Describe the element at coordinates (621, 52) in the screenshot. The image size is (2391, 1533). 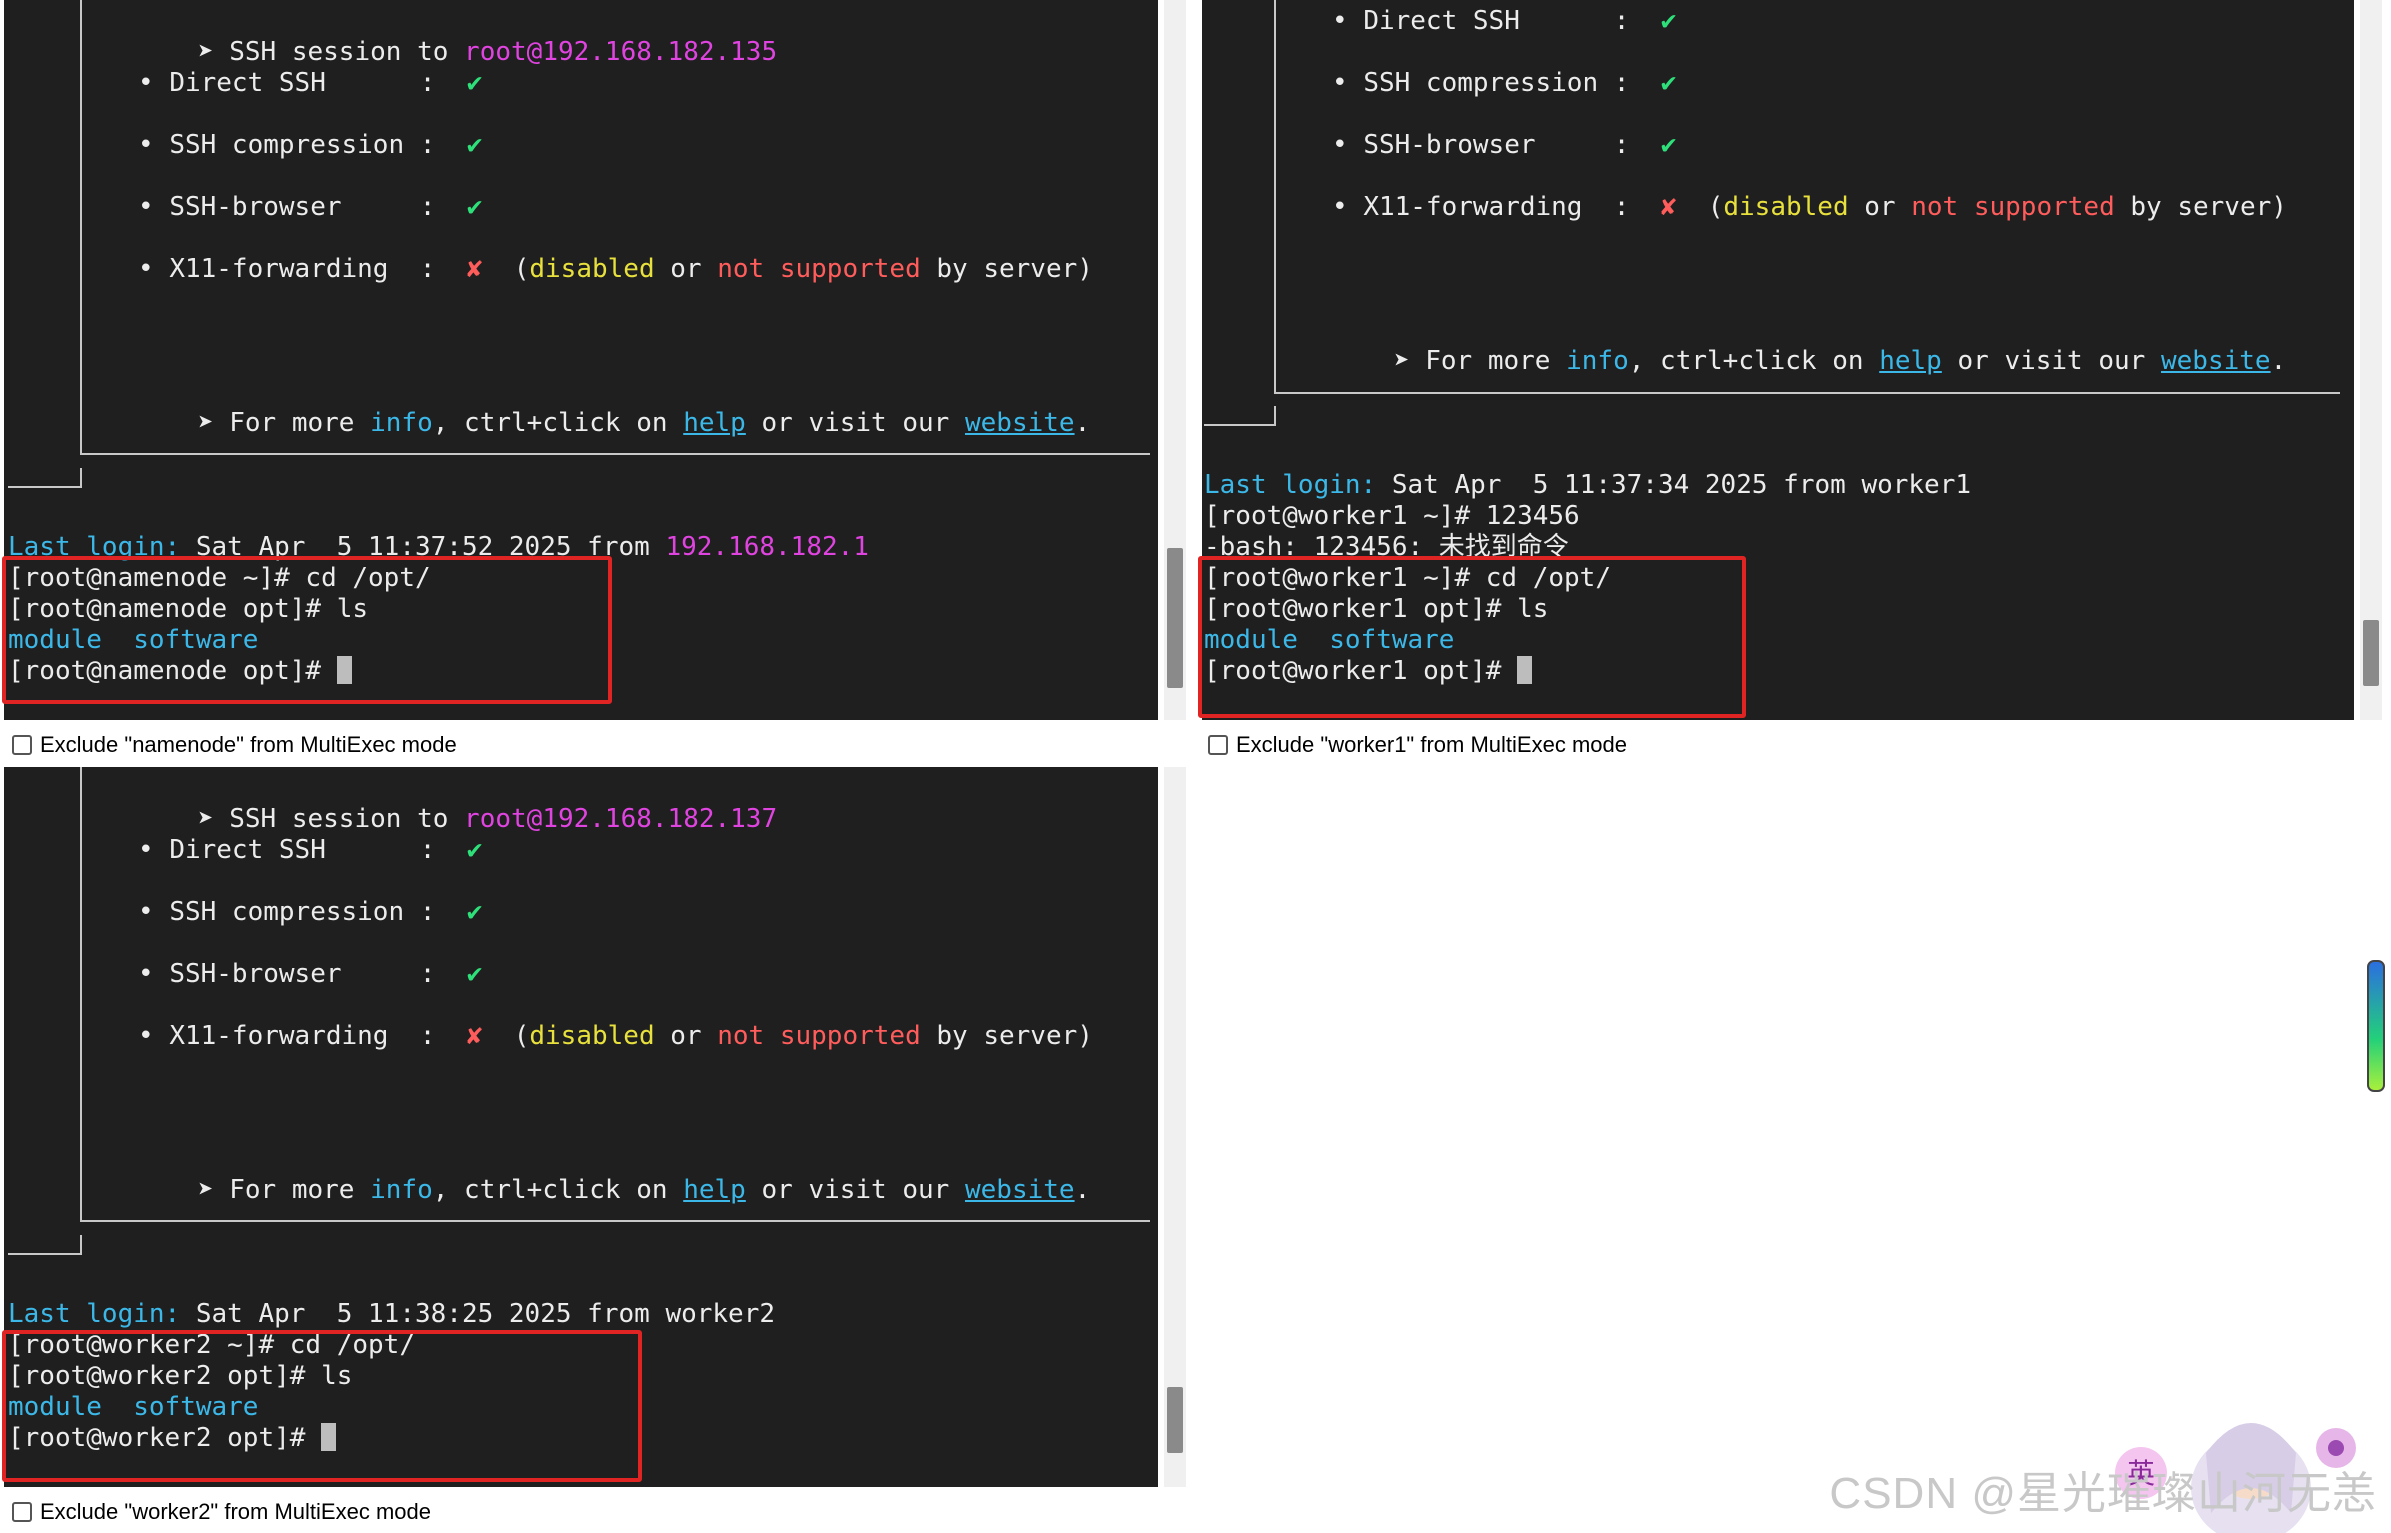
I see `session-target: root@192.168.182.135` at that location.